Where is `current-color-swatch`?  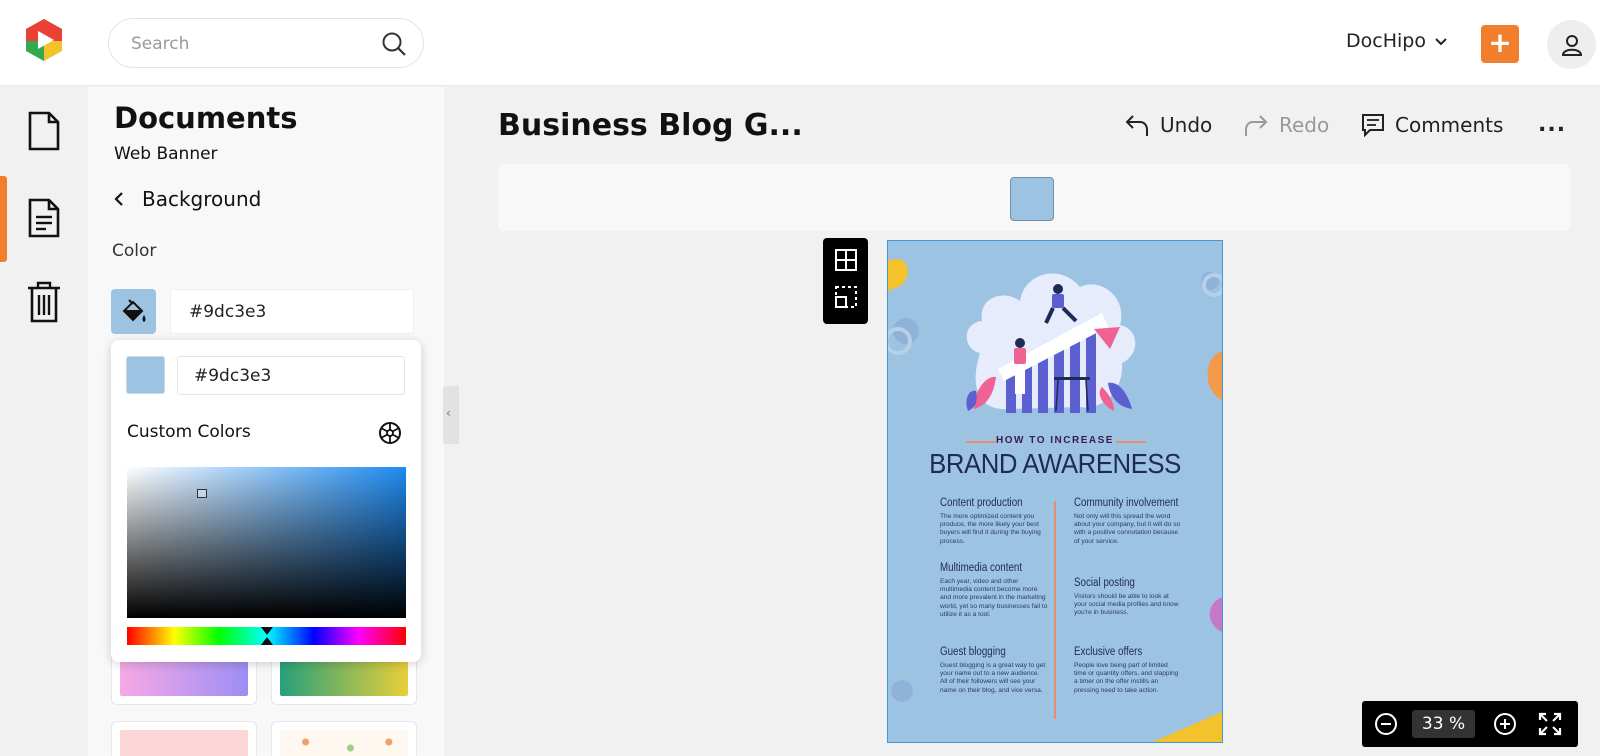 current-color-swatch is located at coordinates (145, 375).